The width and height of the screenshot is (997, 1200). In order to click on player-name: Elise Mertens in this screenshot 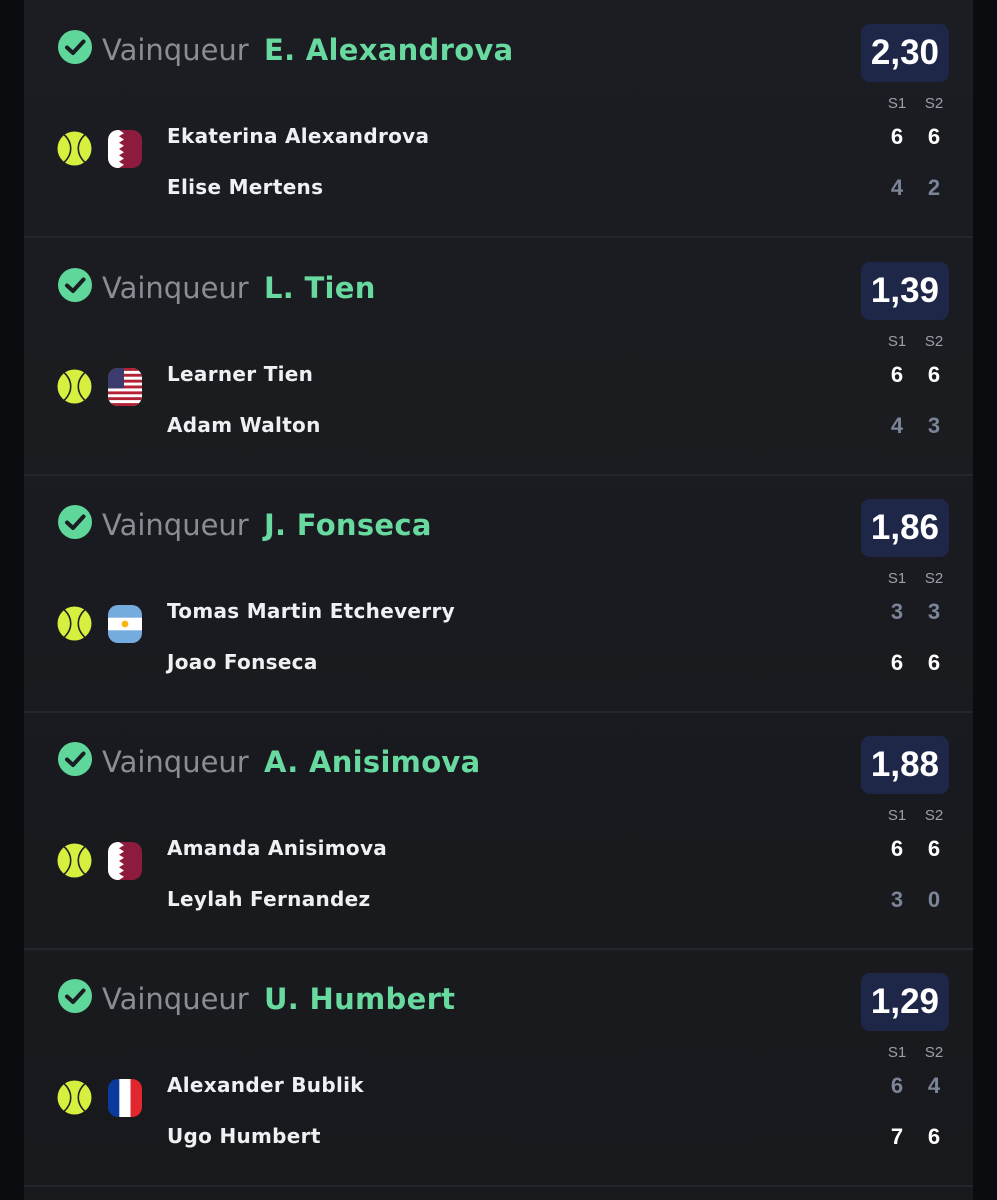, I will do `click(245, 187)`.